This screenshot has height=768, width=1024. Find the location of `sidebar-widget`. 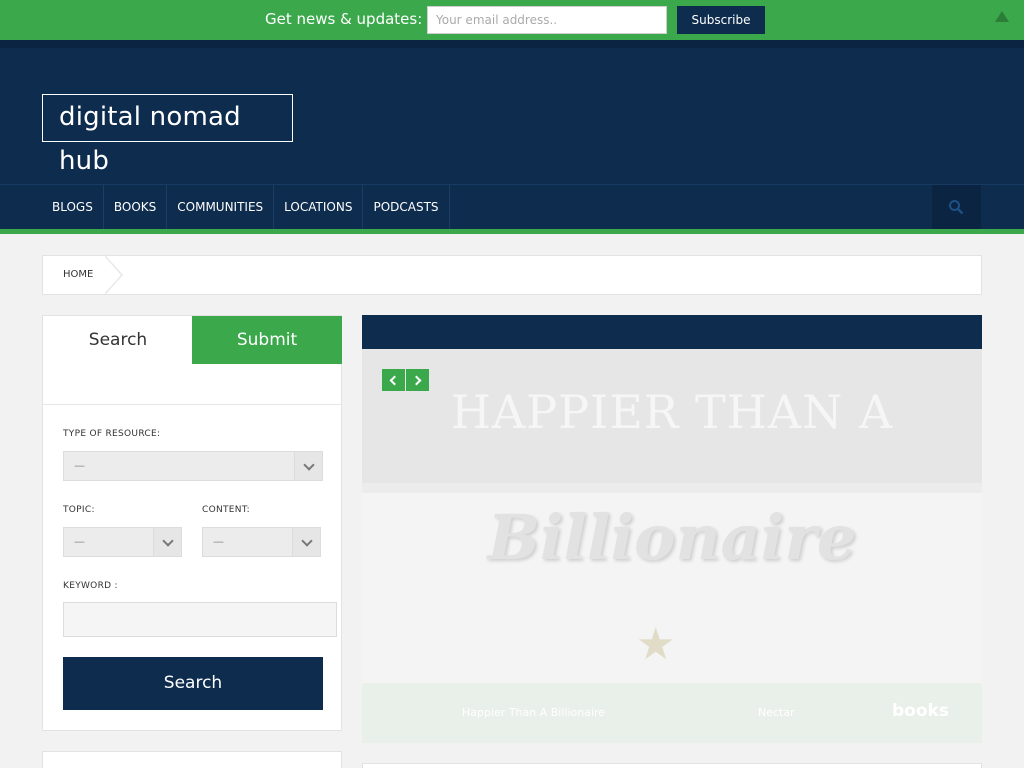

sidebar-widget is located at coordinates (192, 759).